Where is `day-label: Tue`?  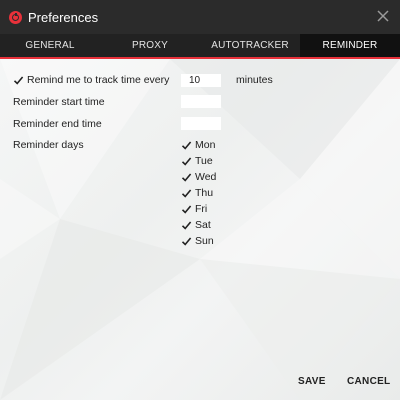
day-label: Tue is located at coordinates (204, 161).